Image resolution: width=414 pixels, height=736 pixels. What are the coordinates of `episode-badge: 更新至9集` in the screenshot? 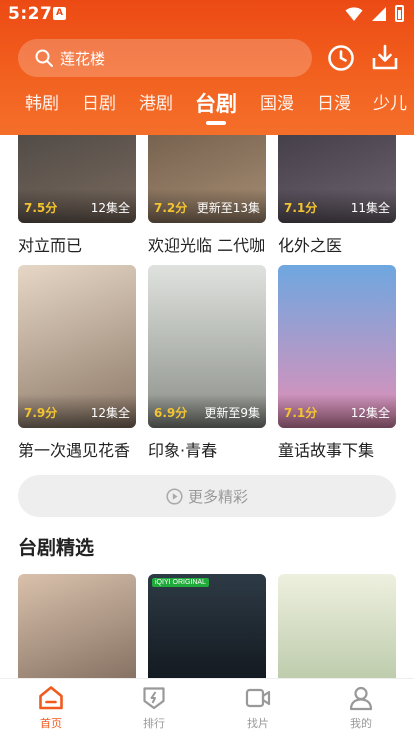 It's located at (232, 413).